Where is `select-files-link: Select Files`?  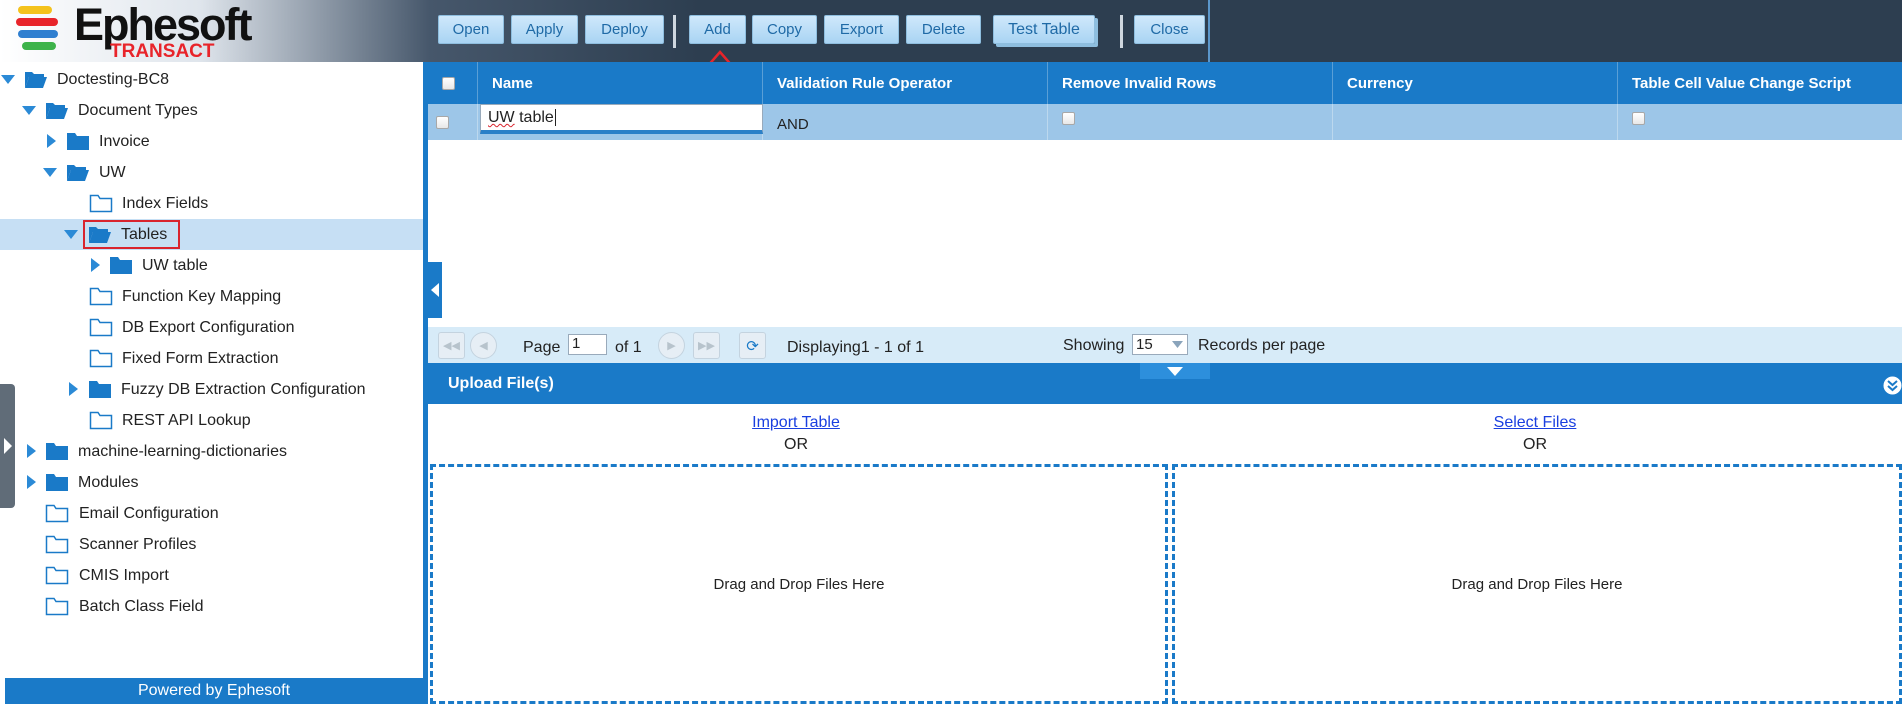
select-files-link: Select Files is located at coordinates (1535, 422).